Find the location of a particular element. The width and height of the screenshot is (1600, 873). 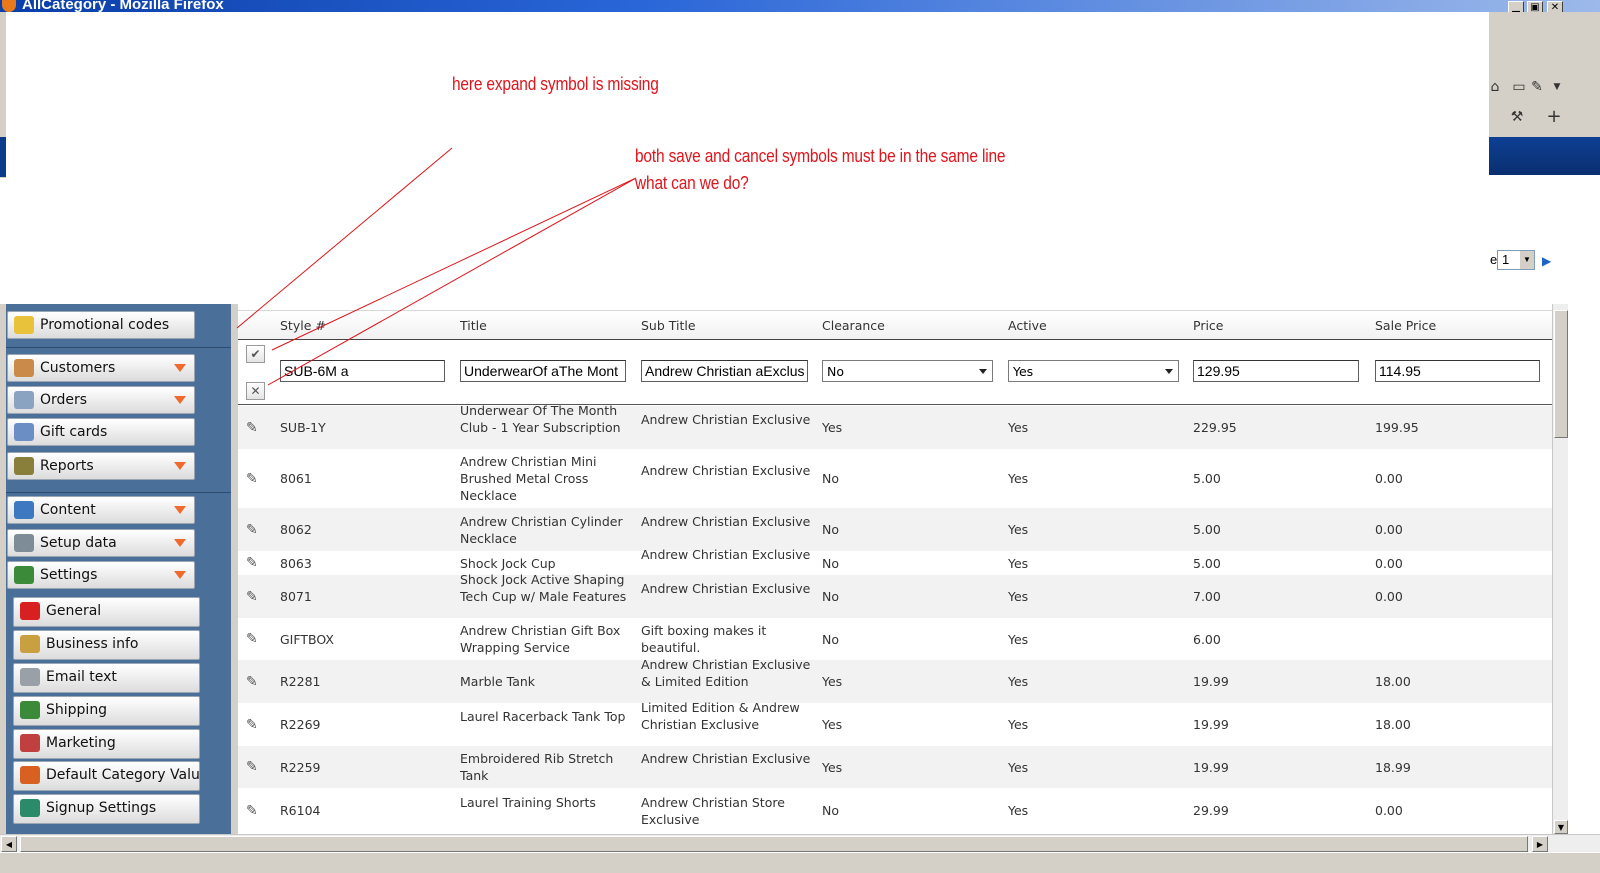

sidebar-item-label: Settings is located at coordinates (69, 575).